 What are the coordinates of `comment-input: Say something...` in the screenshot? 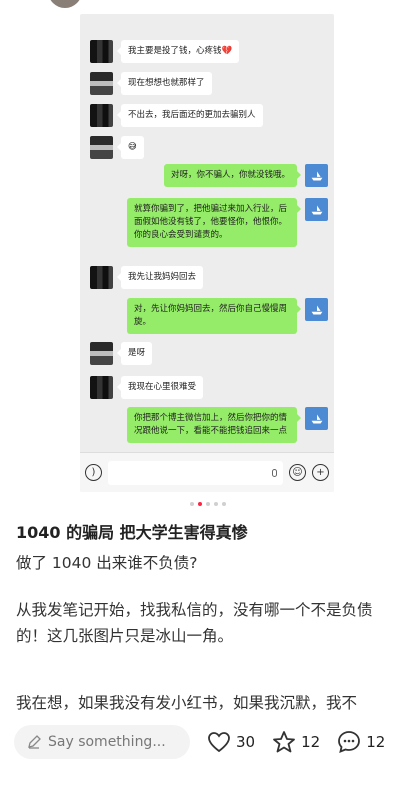 It's located at (102, 742).